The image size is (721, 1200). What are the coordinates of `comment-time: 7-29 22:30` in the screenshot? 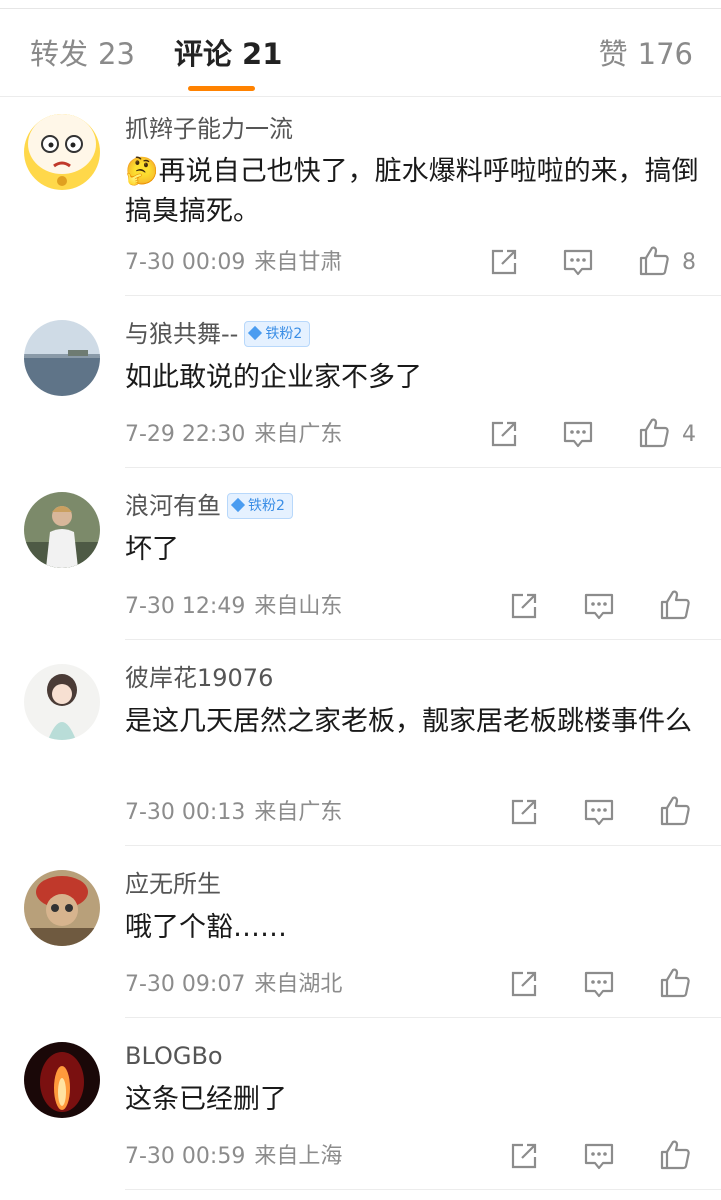 It's located at (185, 434).